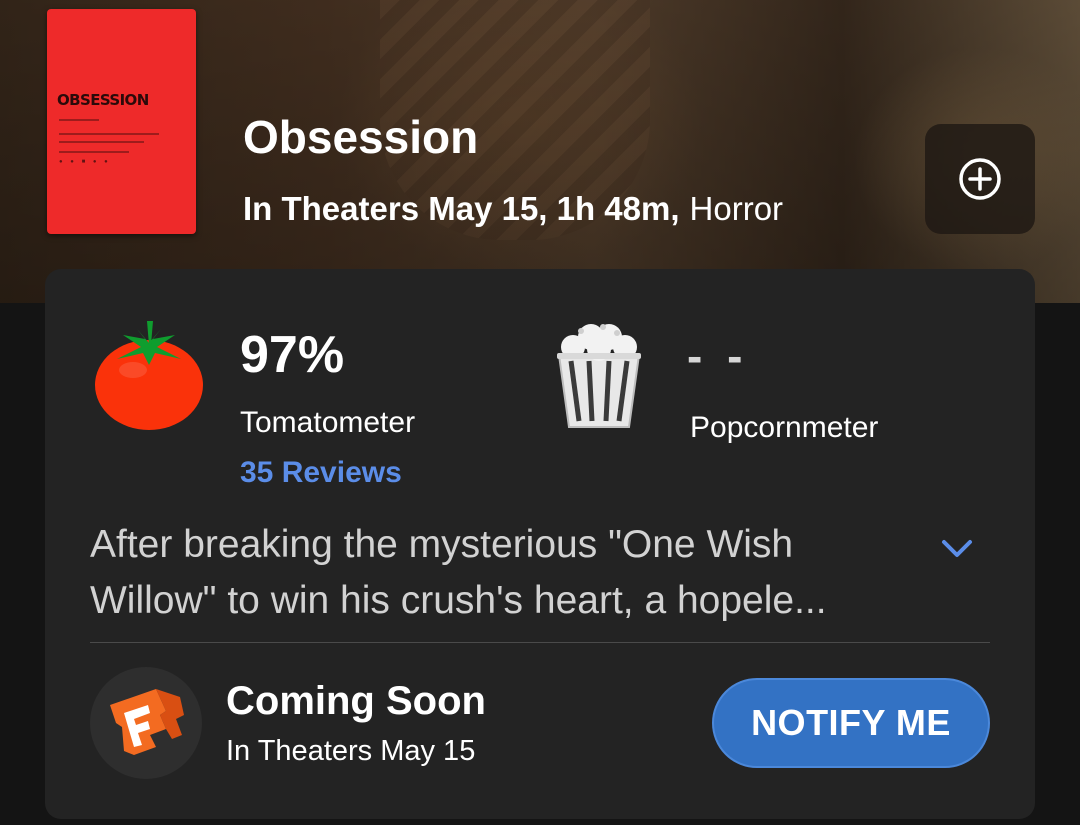  I want to click on poster-title: OBSESSION, so click(103, 100).